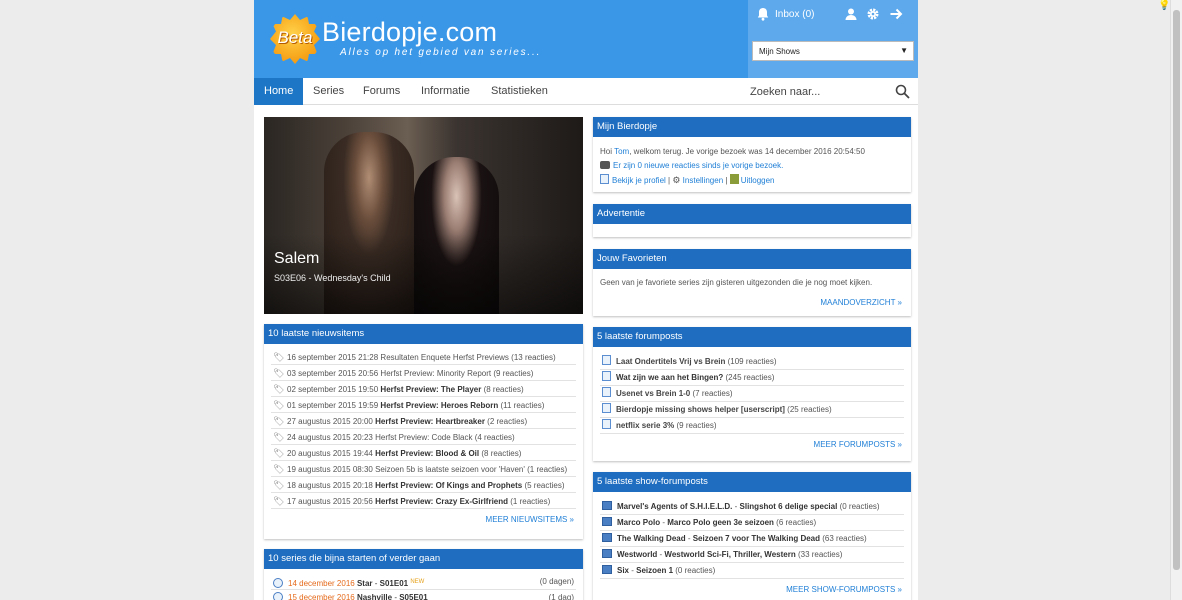 The height and width of the screenshot is (600, 1182). I want to click on news-title-link: Herfst Preview: Heartbreaker, so click(430, 421).